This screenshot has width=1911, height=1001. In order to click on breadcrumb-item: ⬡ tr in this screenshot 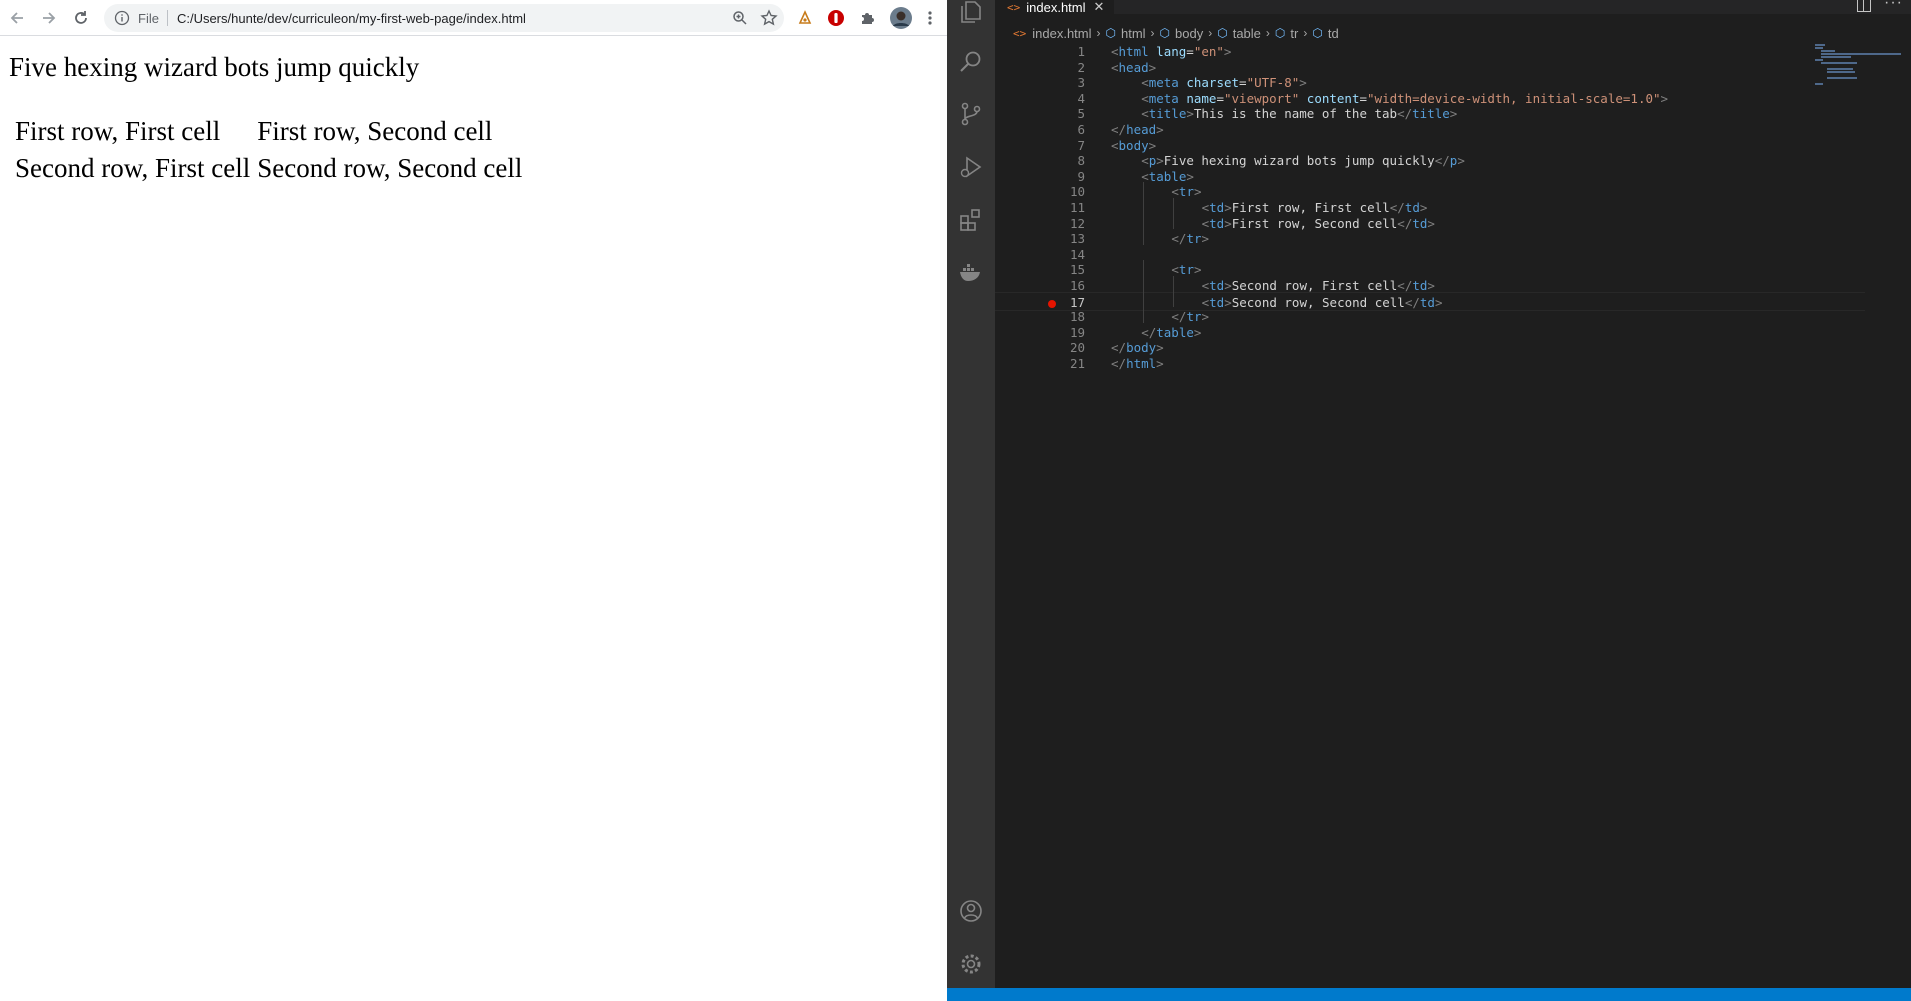, I will do `click(1286, 33)`.